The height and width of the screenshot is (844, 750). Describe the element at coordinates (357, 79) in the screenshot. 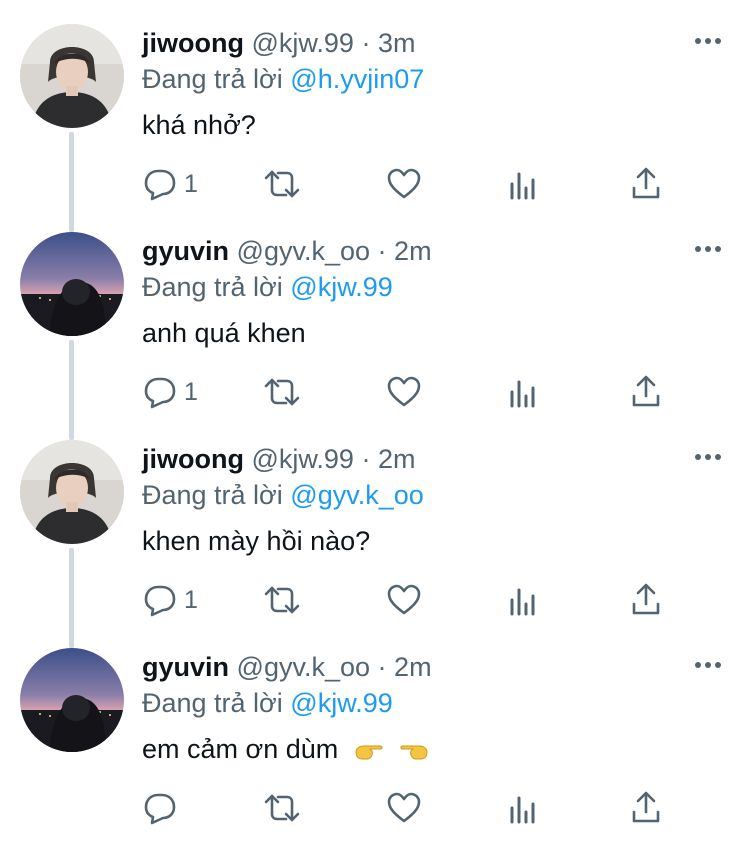

I see `mention-link: @h.yvjin07` at that location.